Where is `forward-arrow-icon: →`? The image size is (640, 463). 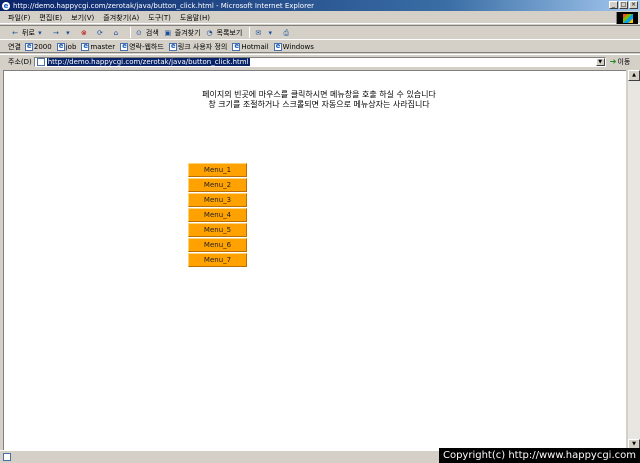
forward-arrow-icon: → is located at coordinates (55, 32).